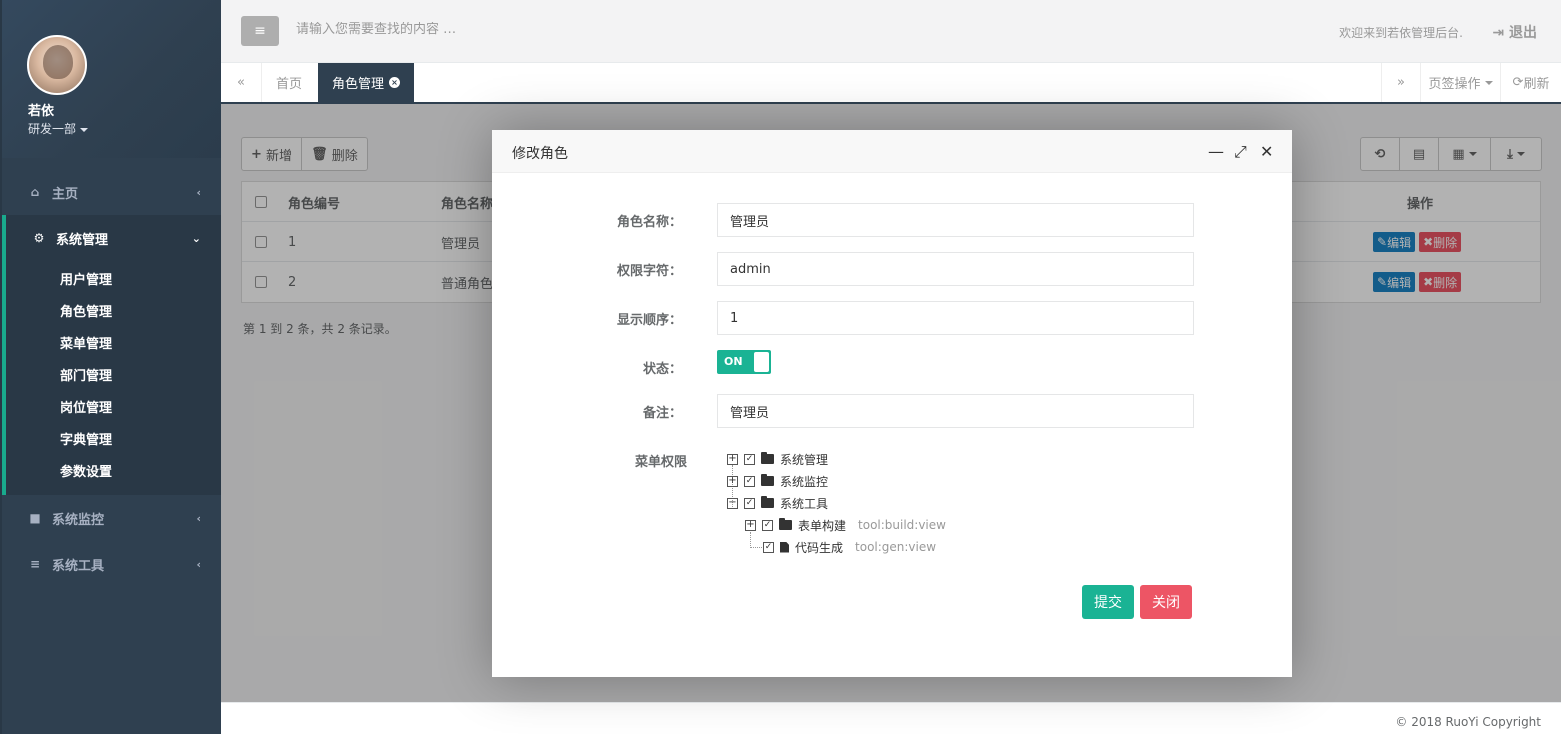 This screenshot has height=734, width=1561. I want to click on tab-scroll-right-button: », so click(1401, 82).